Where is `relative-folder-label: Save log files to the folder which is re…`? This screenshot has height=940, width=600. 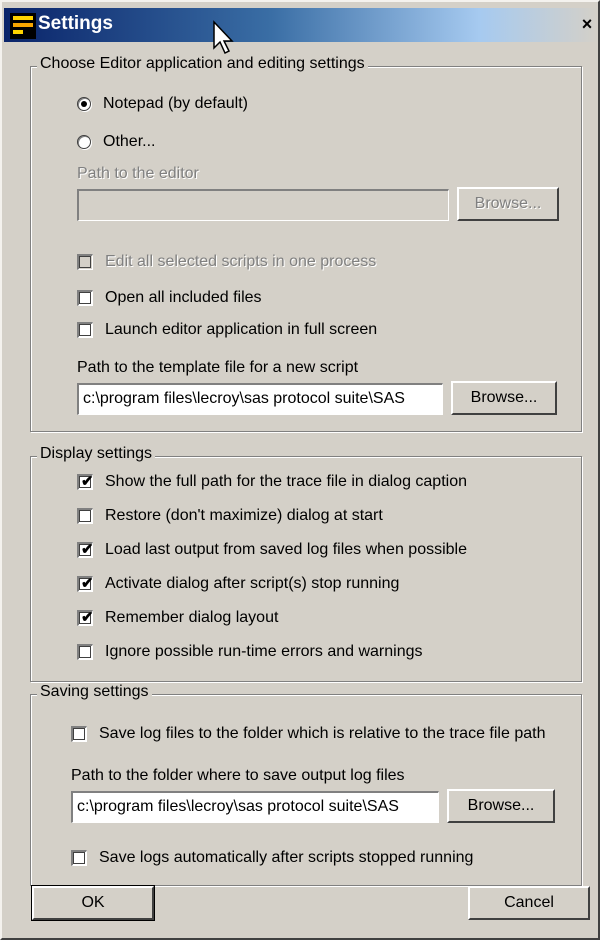 relative-folder-label: Save log files to the folder which is re… is located at coordinates (322, 733).